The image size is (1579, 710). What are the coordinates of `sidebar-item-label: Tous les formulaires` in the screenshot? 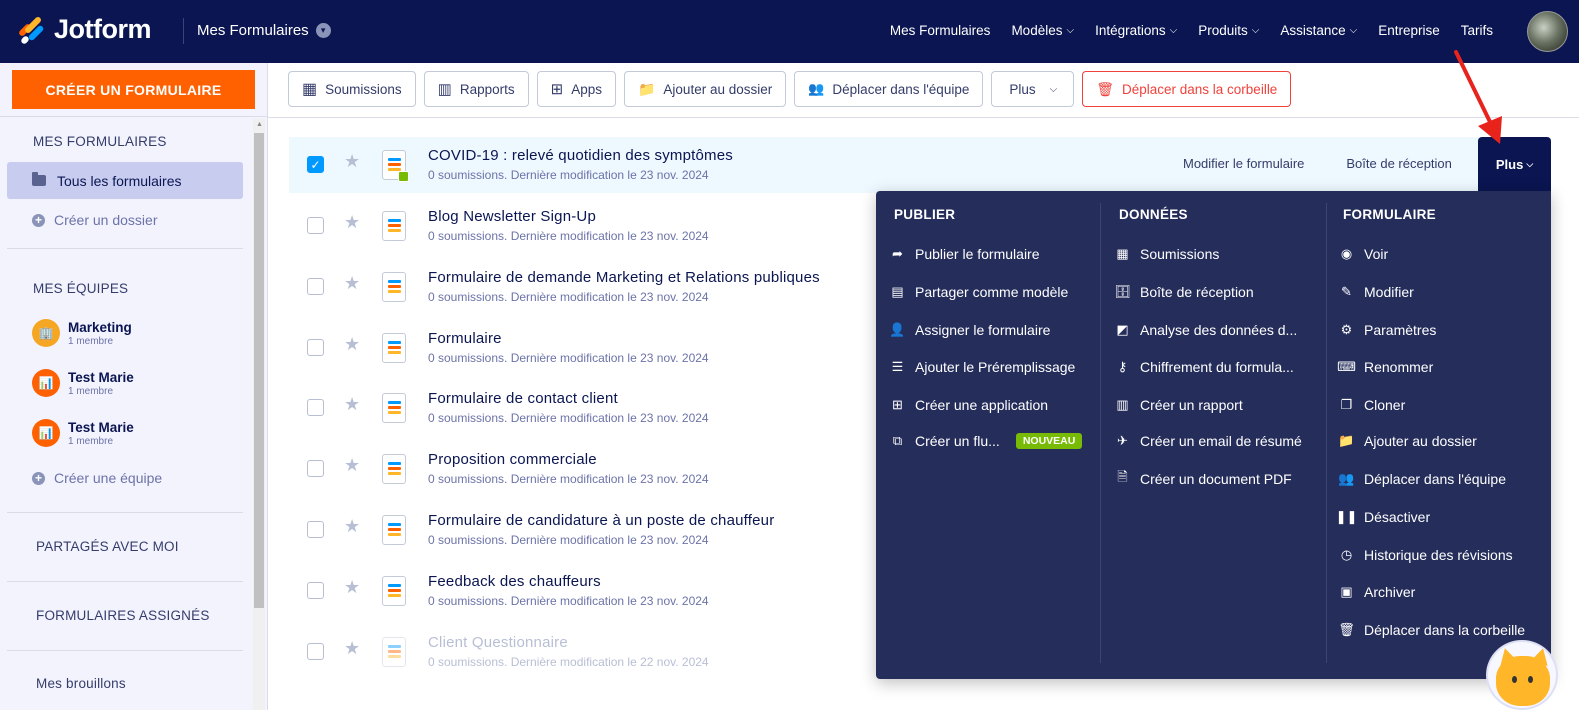 It's located at (119, 180).